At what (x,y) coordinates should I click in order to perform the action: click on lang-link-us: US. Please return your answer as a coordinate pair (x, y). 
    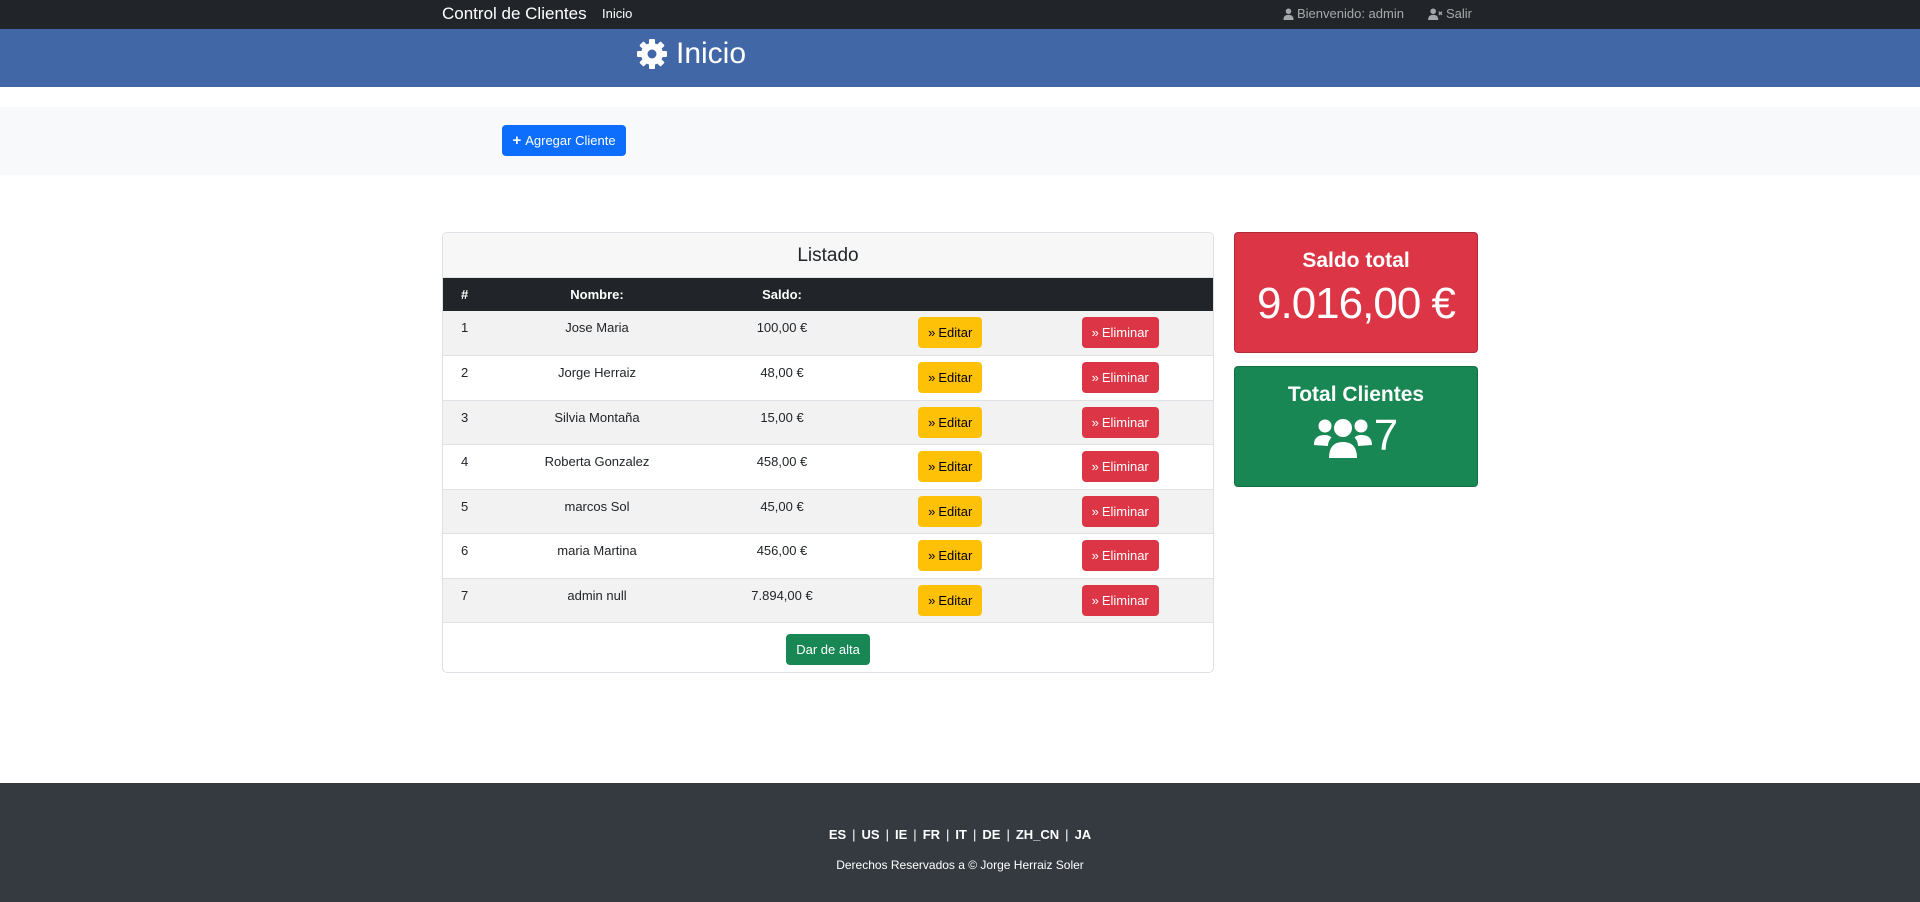
    Looking at the image, I should click on (871, 834).